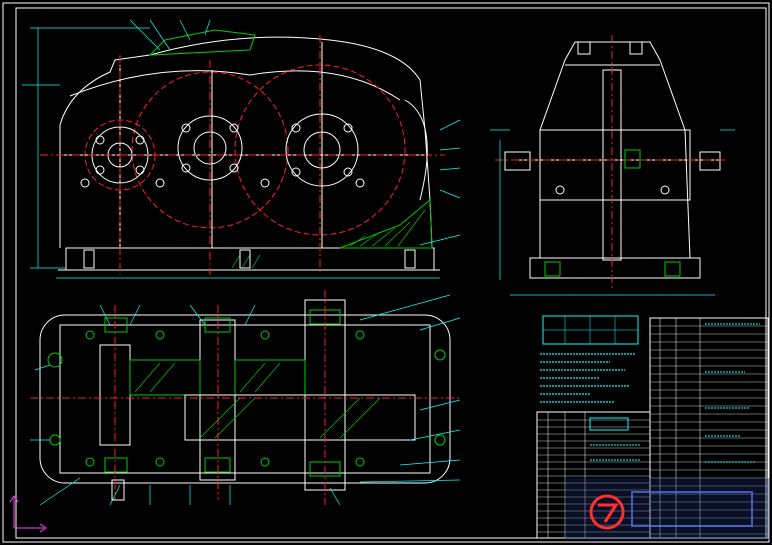 The width and height of the screenshot is (772, 545). What do you see at coordinates (386, 223) in the screenshot?
I see `oil-sump-hatch` at bounding box center [386, 223].